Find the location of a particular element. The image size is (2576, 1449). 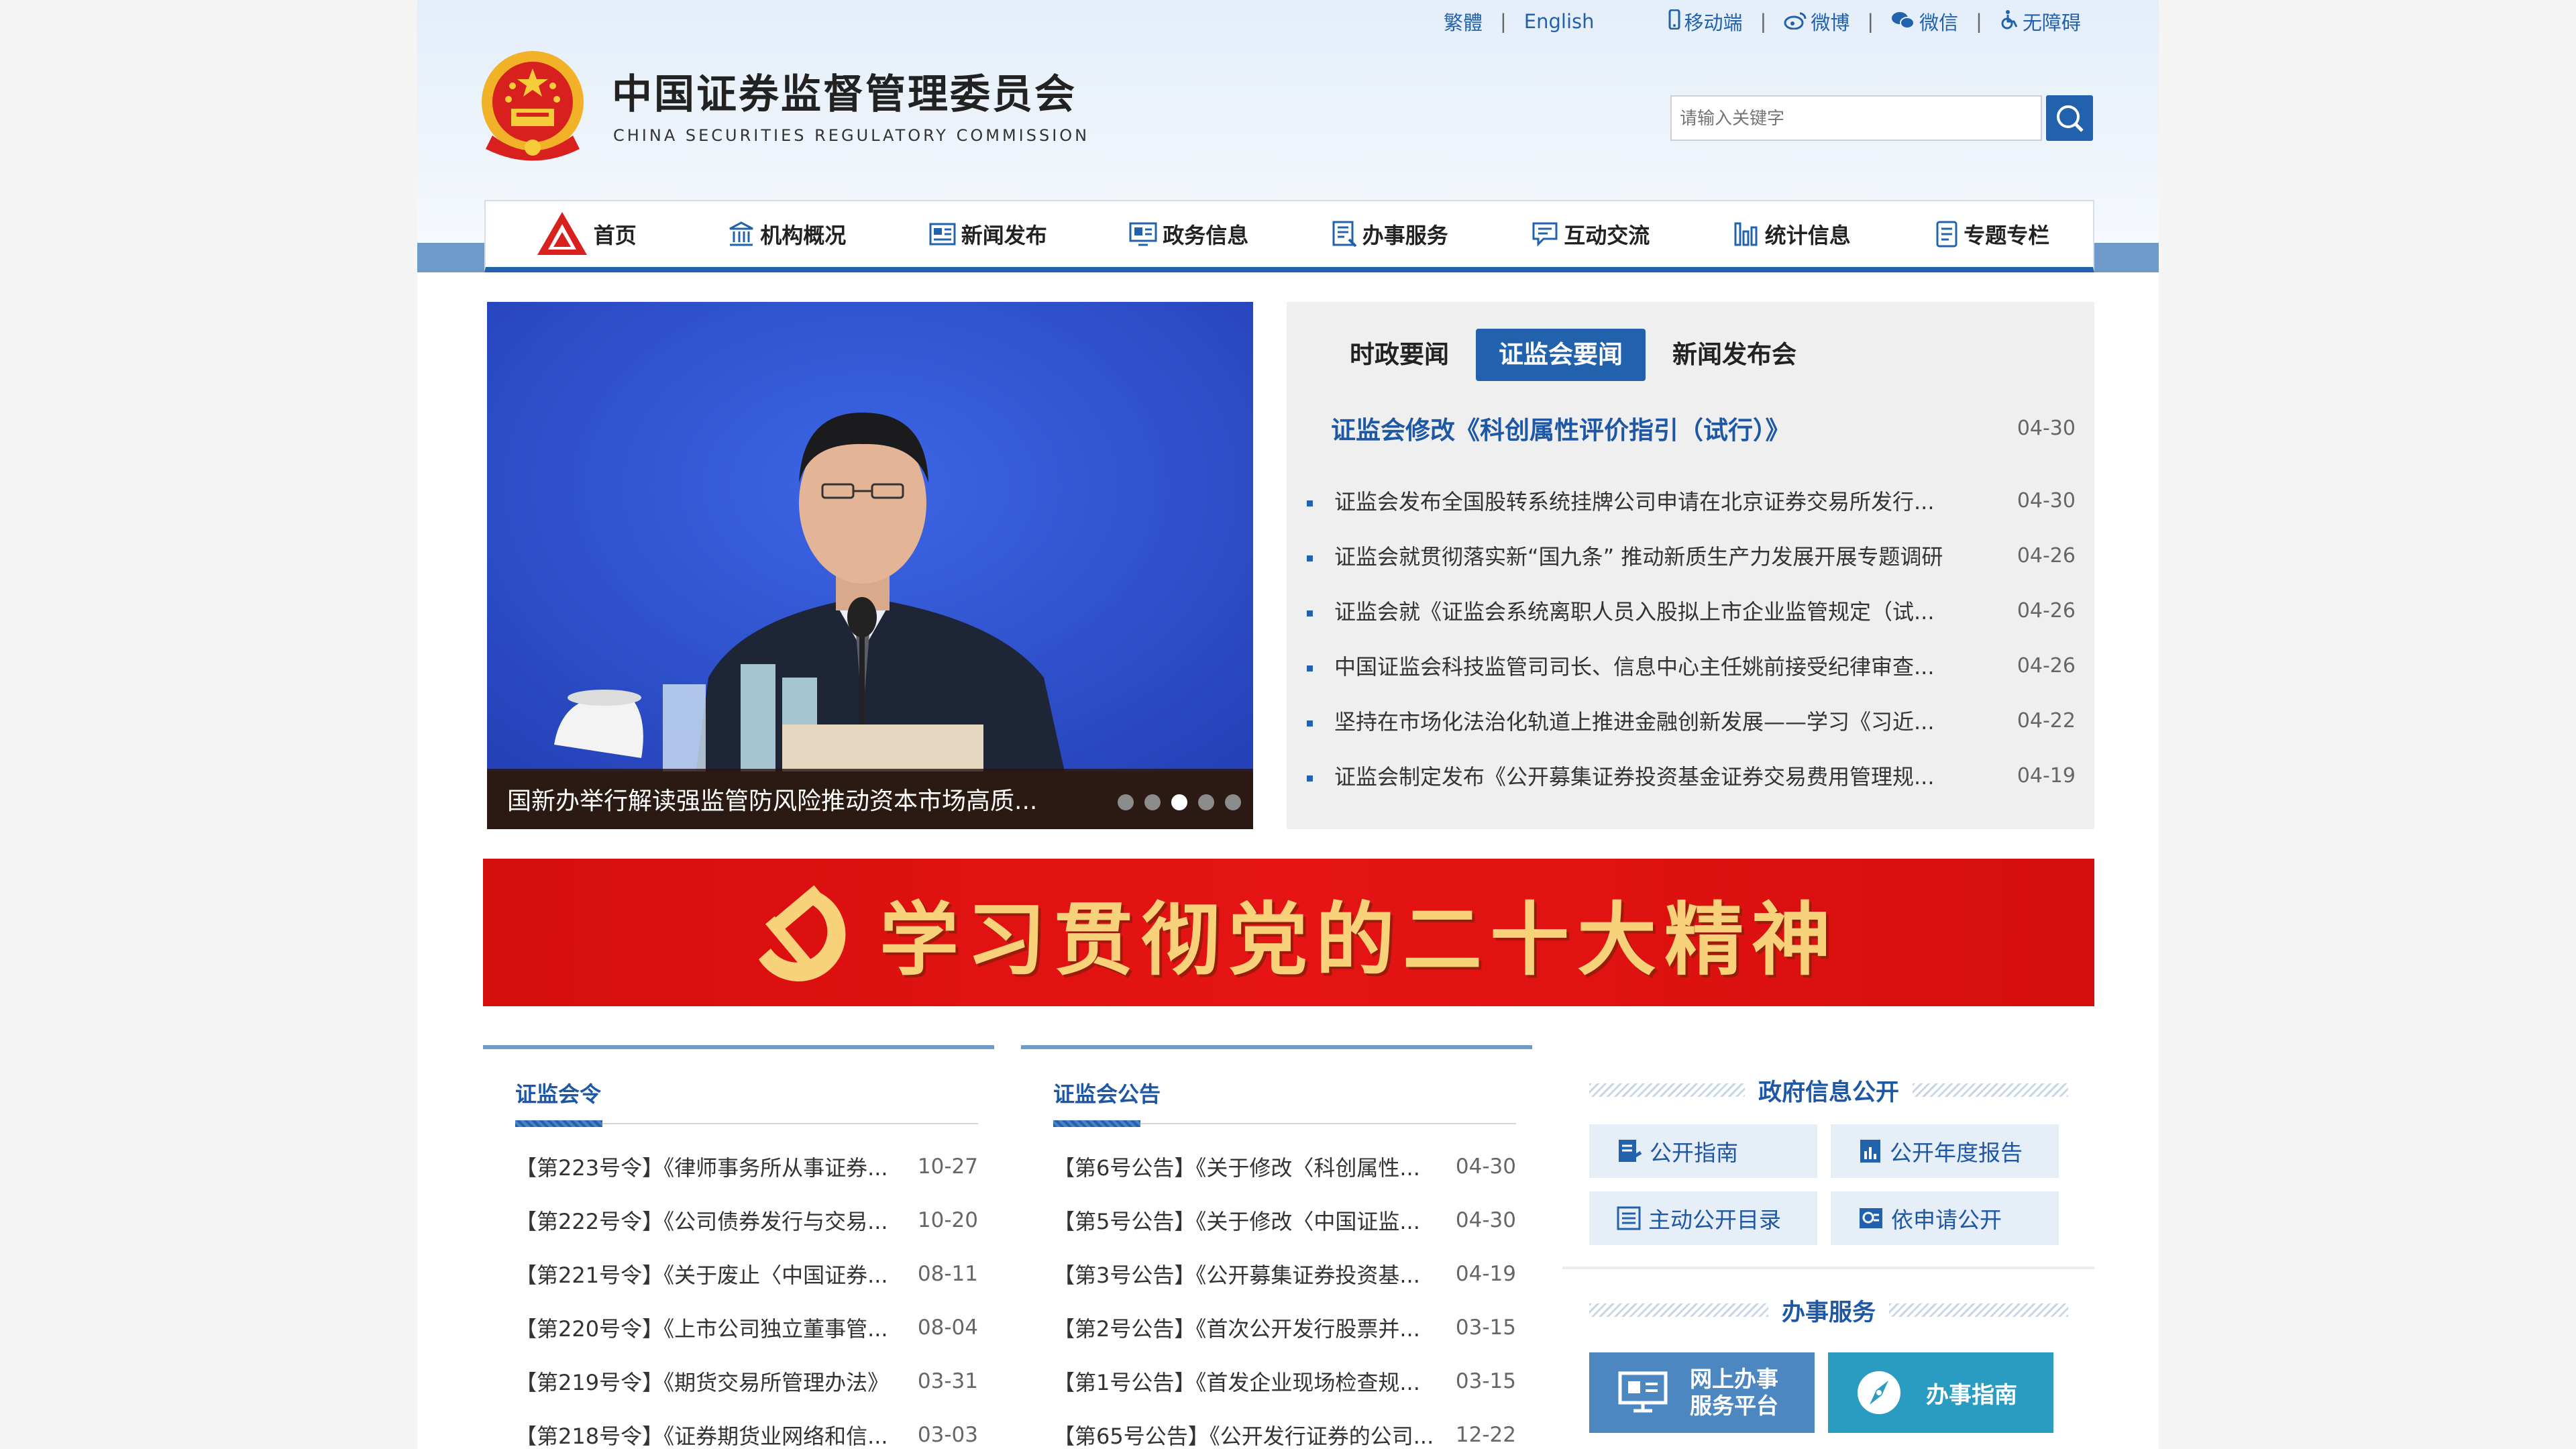

nav-services: 办事服务 is located at coordinates (1390, 234).